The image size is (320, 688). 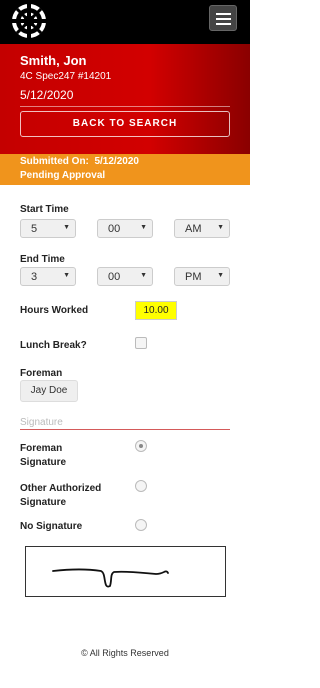 What do you see at coordinates (110, 578) in the screenshot?
I see `signature-drawing` at bounding box center [110, 578].